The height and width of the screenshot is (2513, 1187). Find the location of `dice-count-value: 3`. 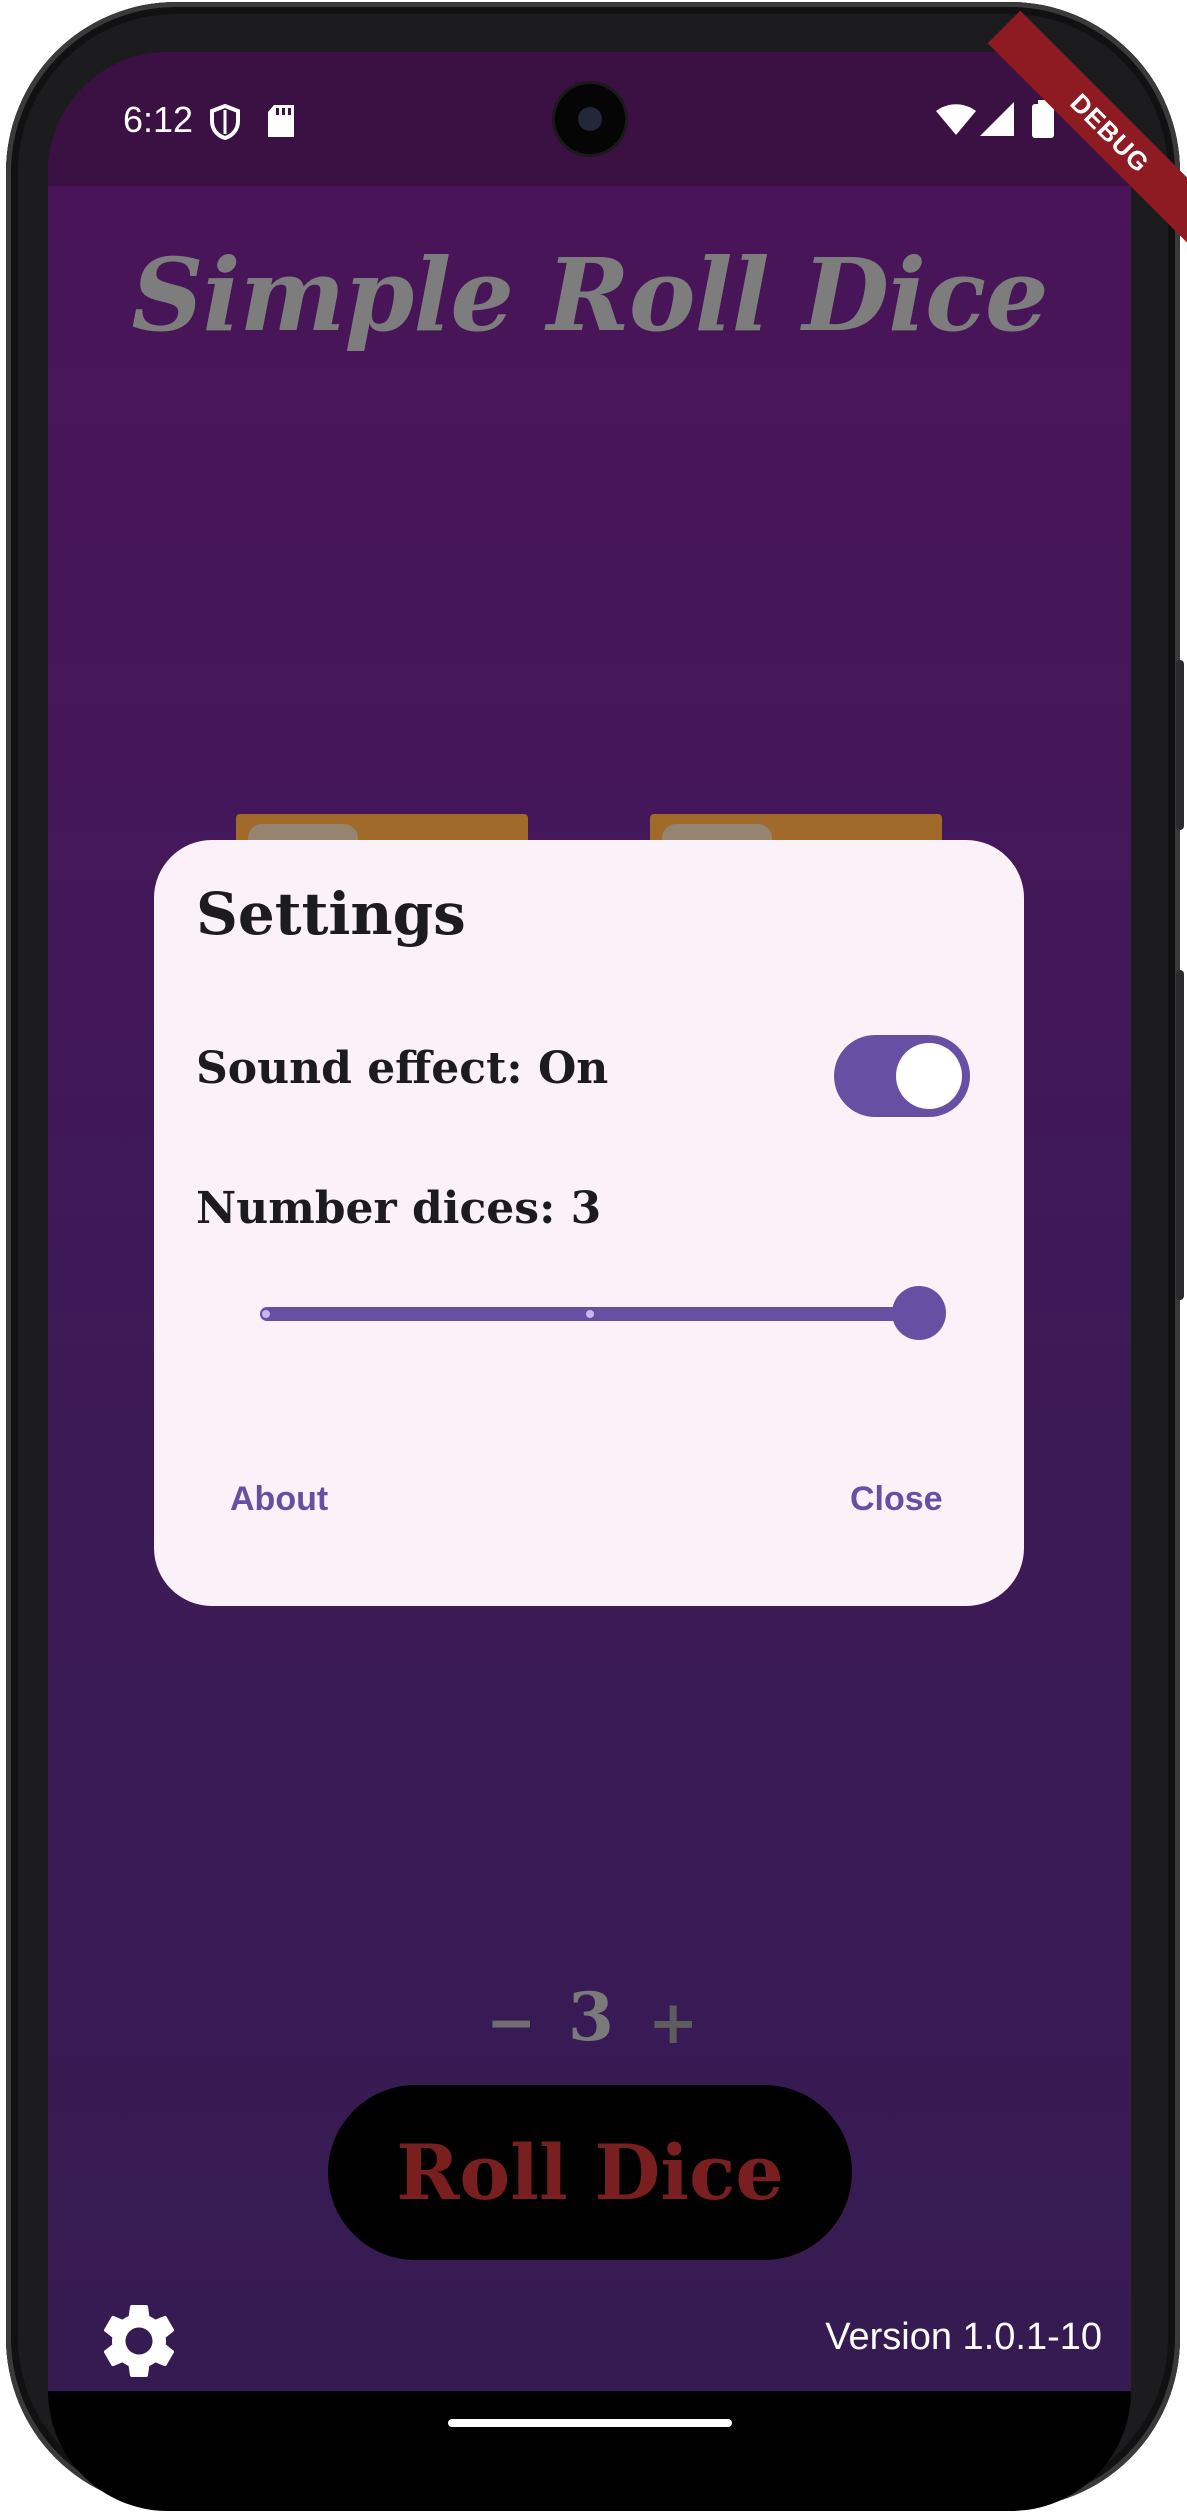

dice-count-value: 3 is located at coordinates (591, 2017).